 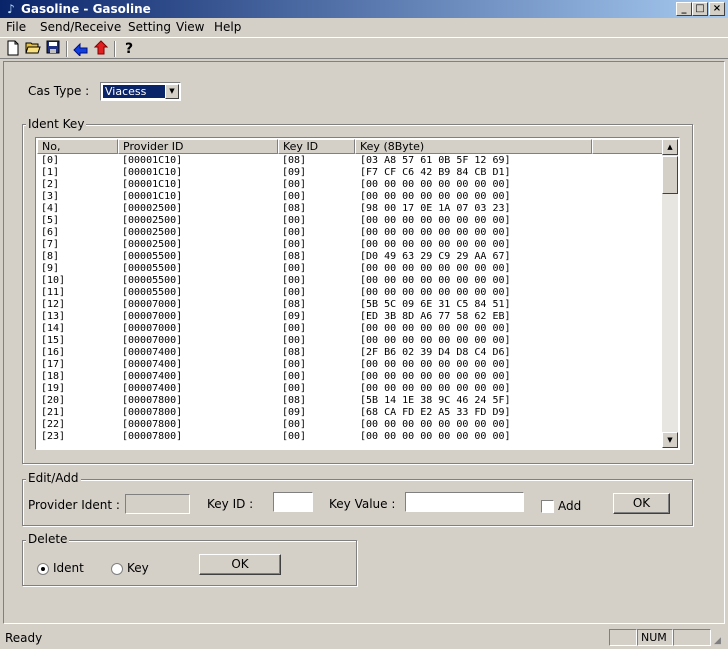 What do you see at coordinates (53, 436) in the screenshot?
I see `cell-no: [23]` at bounding box center [53, 436].